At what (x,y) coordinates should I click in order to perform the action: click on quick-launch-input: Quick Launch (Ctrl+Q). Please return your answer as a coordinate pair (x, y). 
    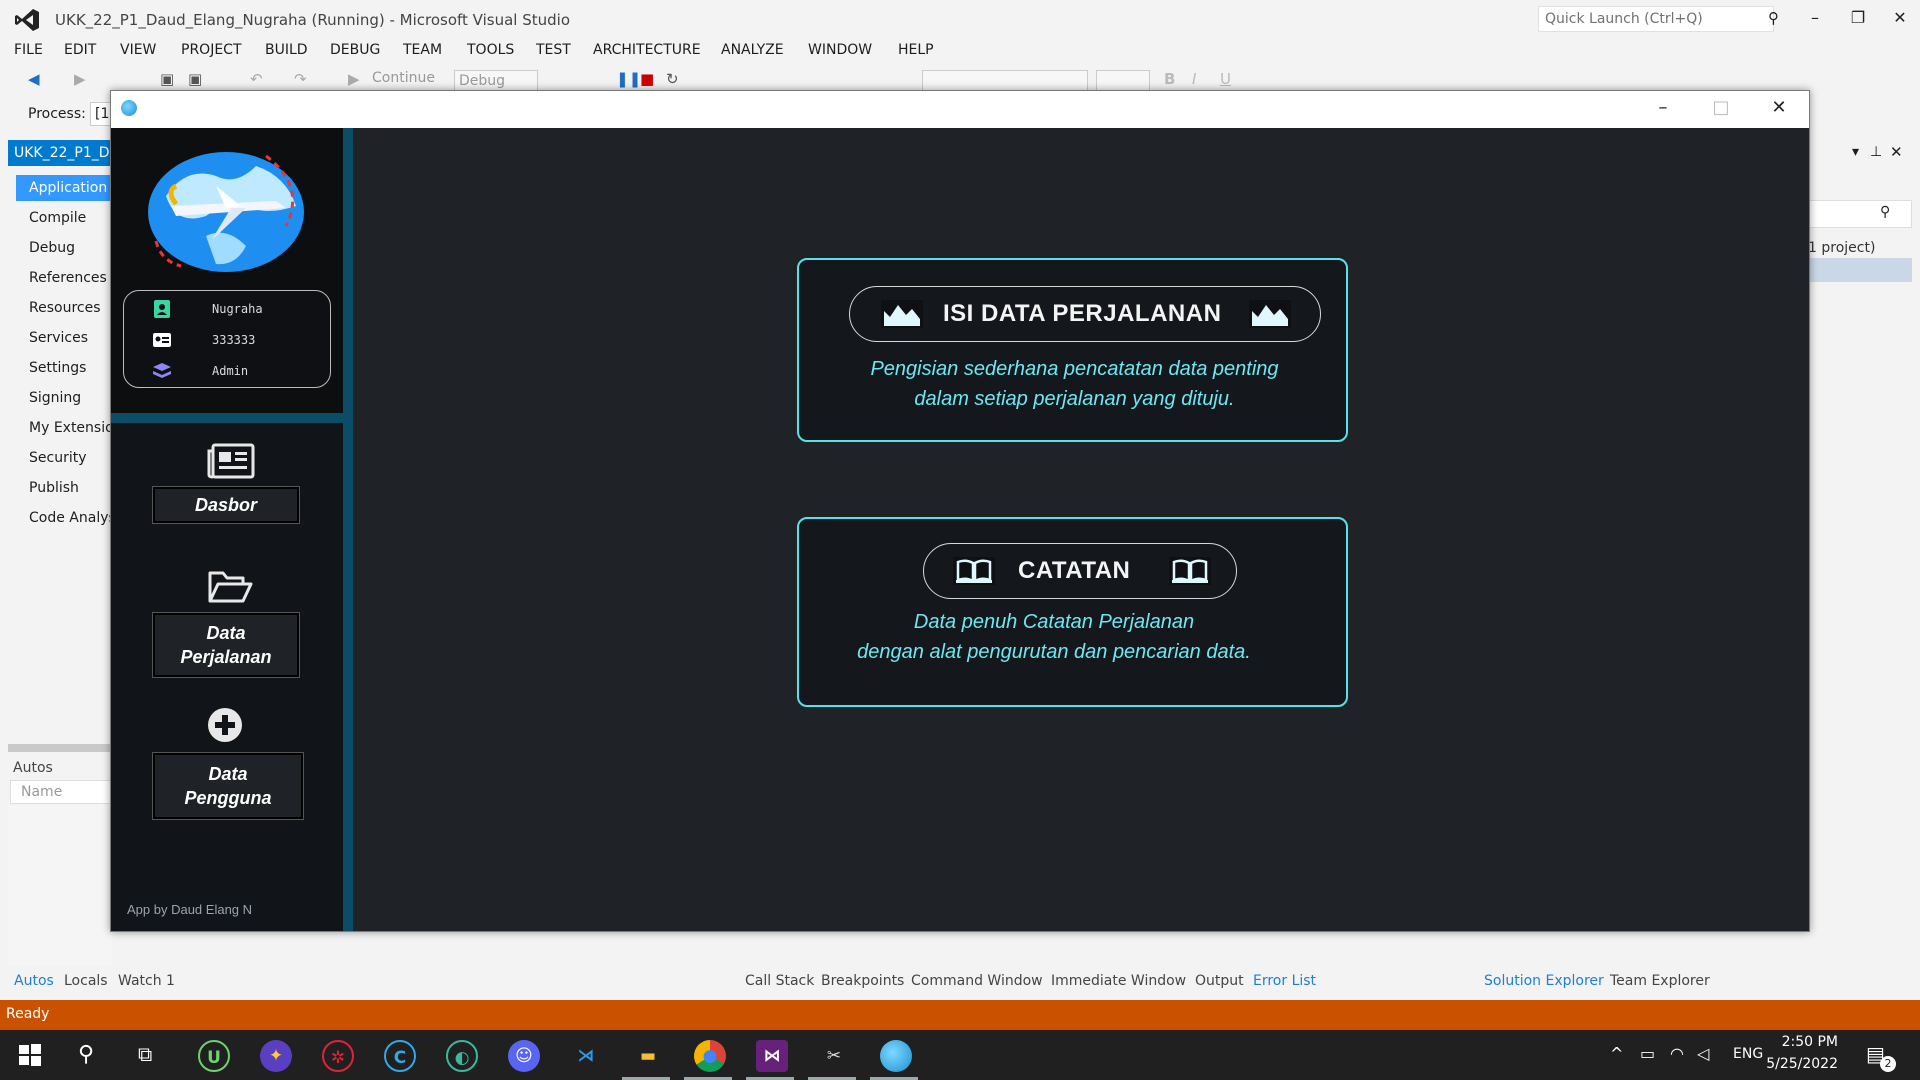
    Looking at the image, I should click on (1656, 19).